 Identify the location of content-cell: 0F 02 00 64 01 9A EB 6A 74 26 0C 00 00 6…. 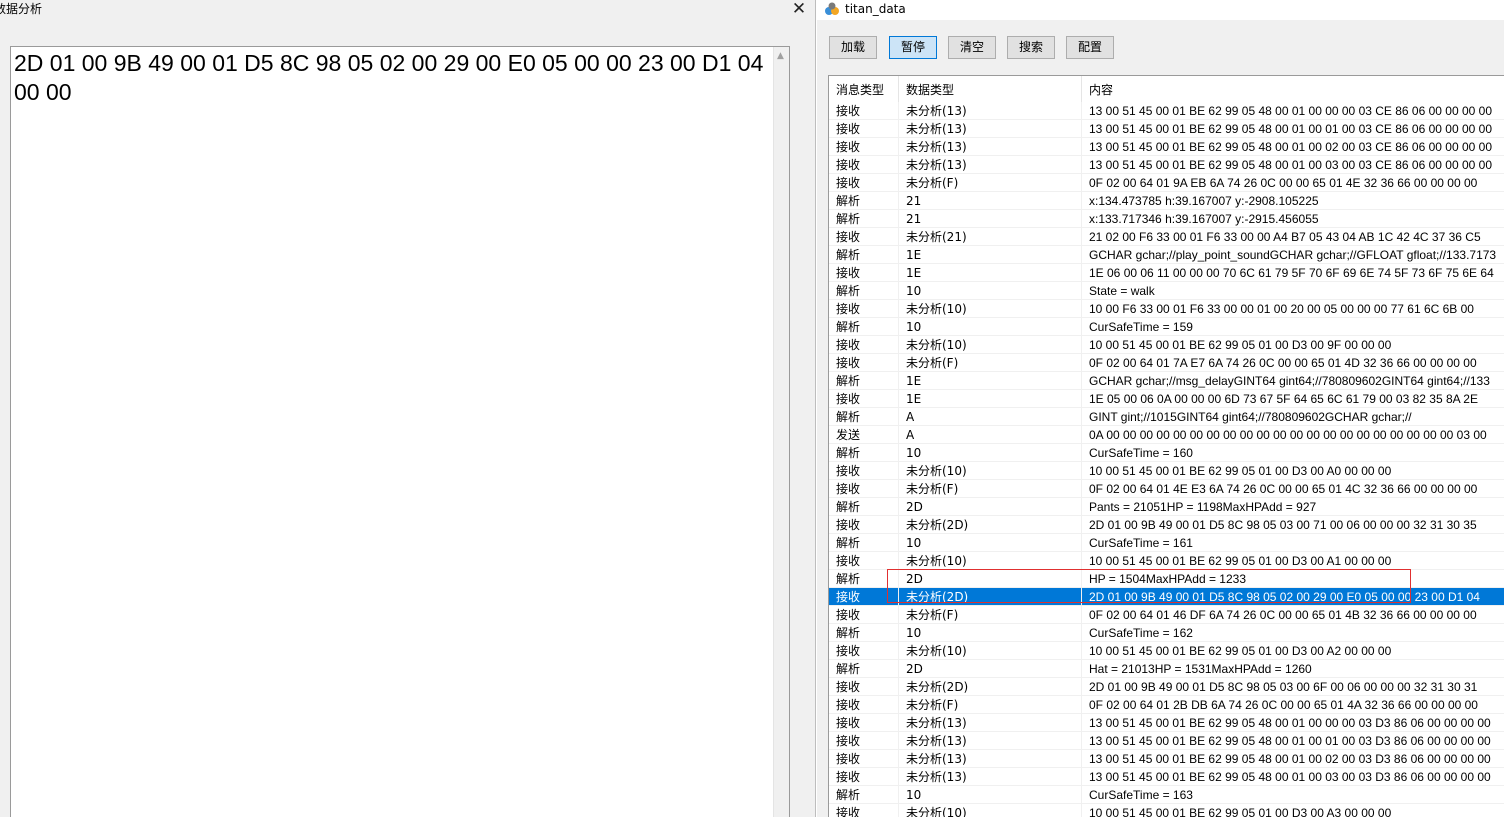
(1293, 183).